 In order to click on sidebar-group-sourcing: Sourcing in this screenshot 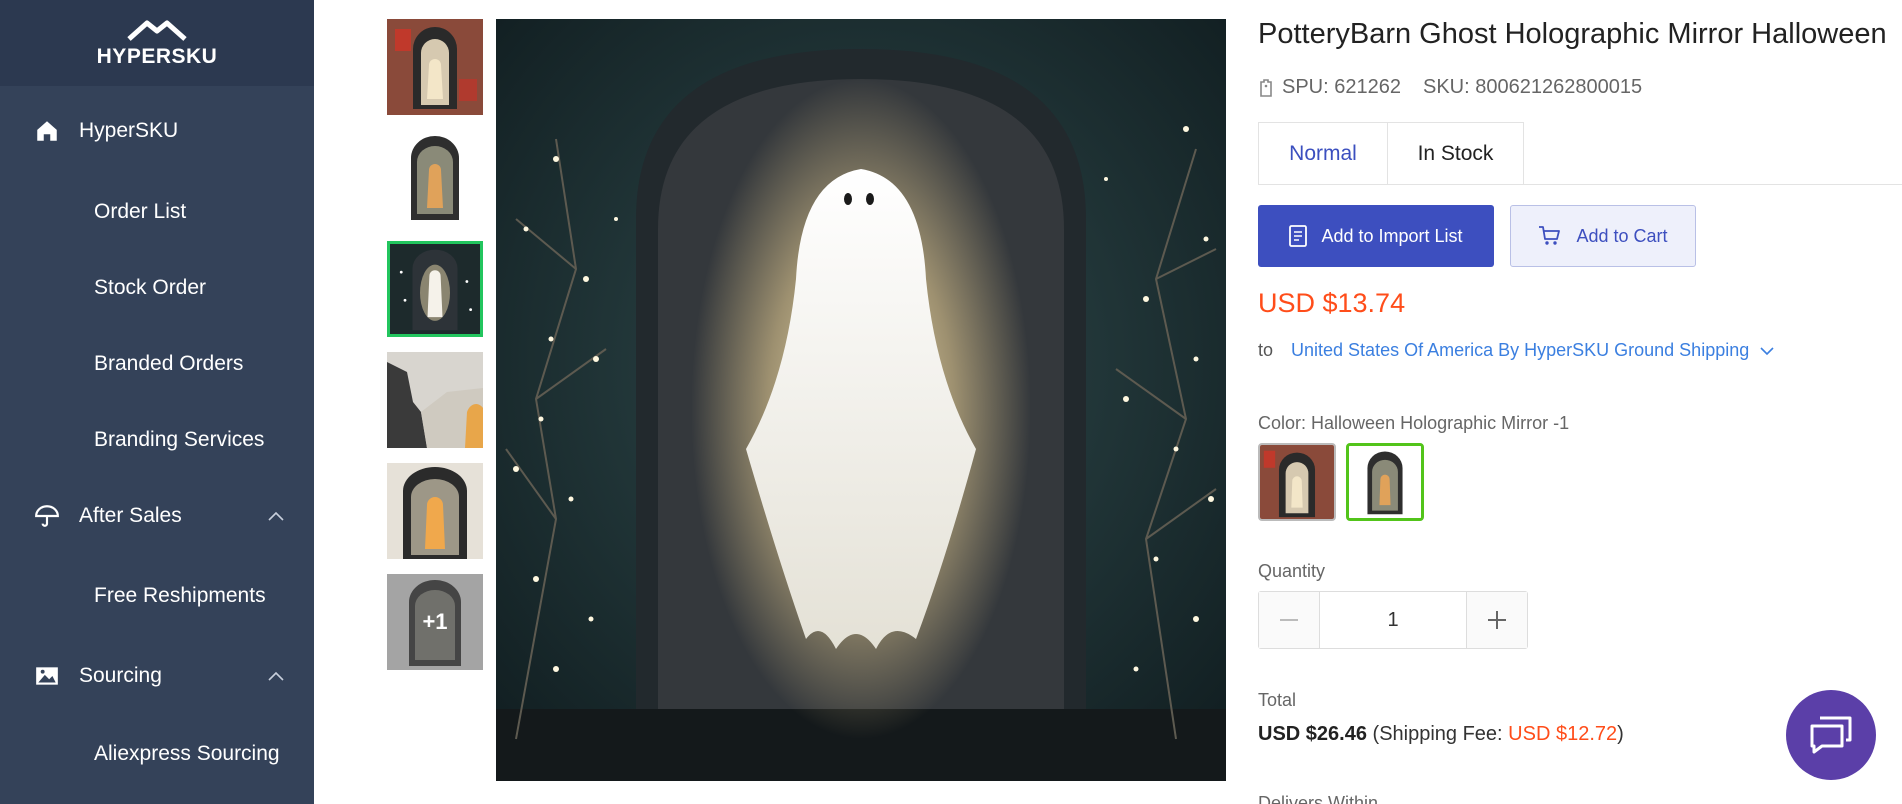, I will do `click(157, 676)`.